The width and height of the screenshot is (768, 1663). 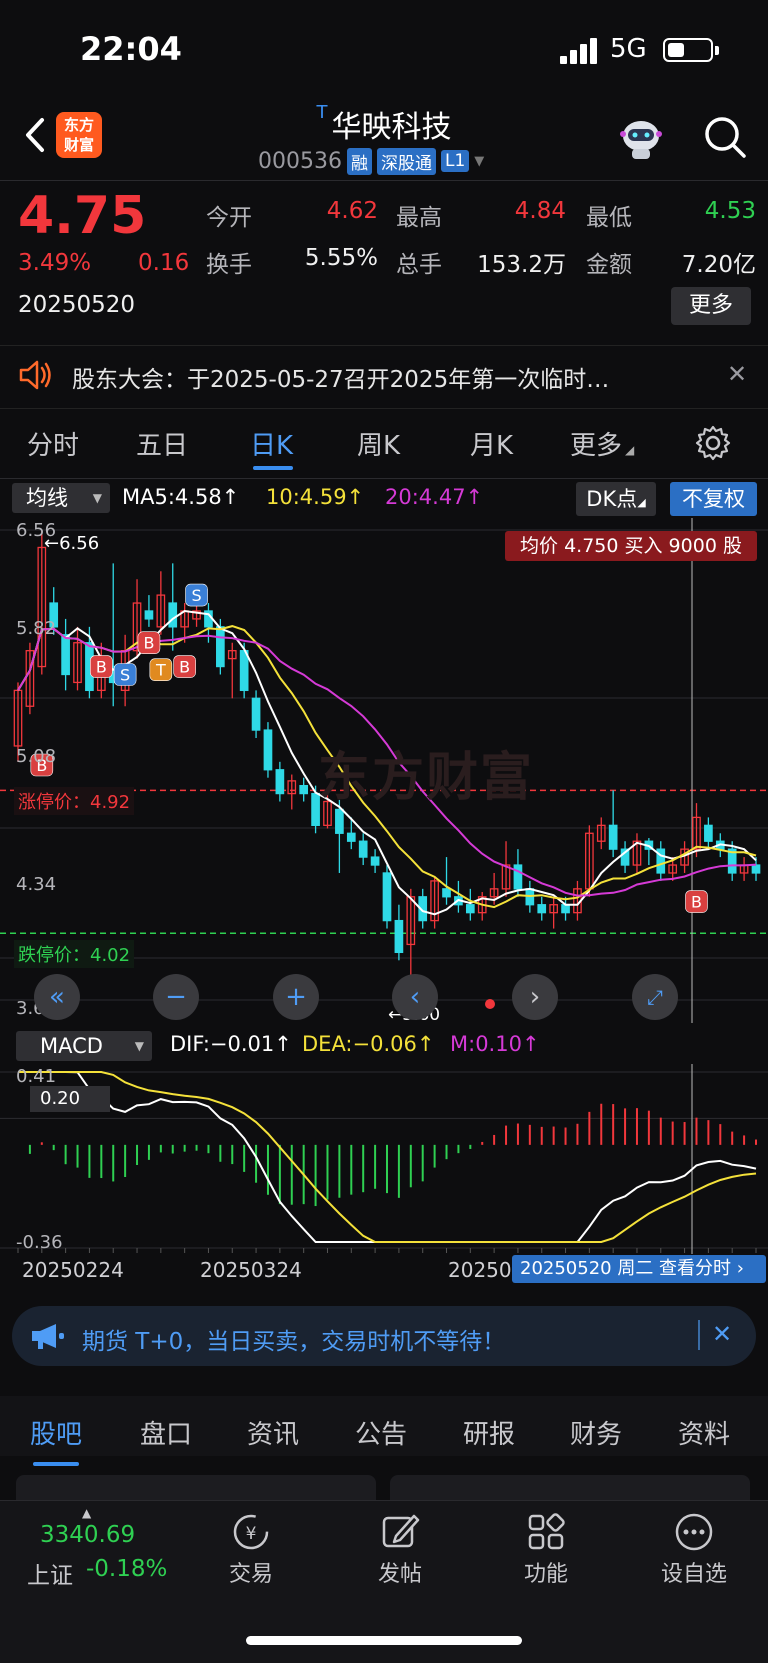 I want to click on macd-indicator-select: MACD ▼, so click(x=84, y=1046).